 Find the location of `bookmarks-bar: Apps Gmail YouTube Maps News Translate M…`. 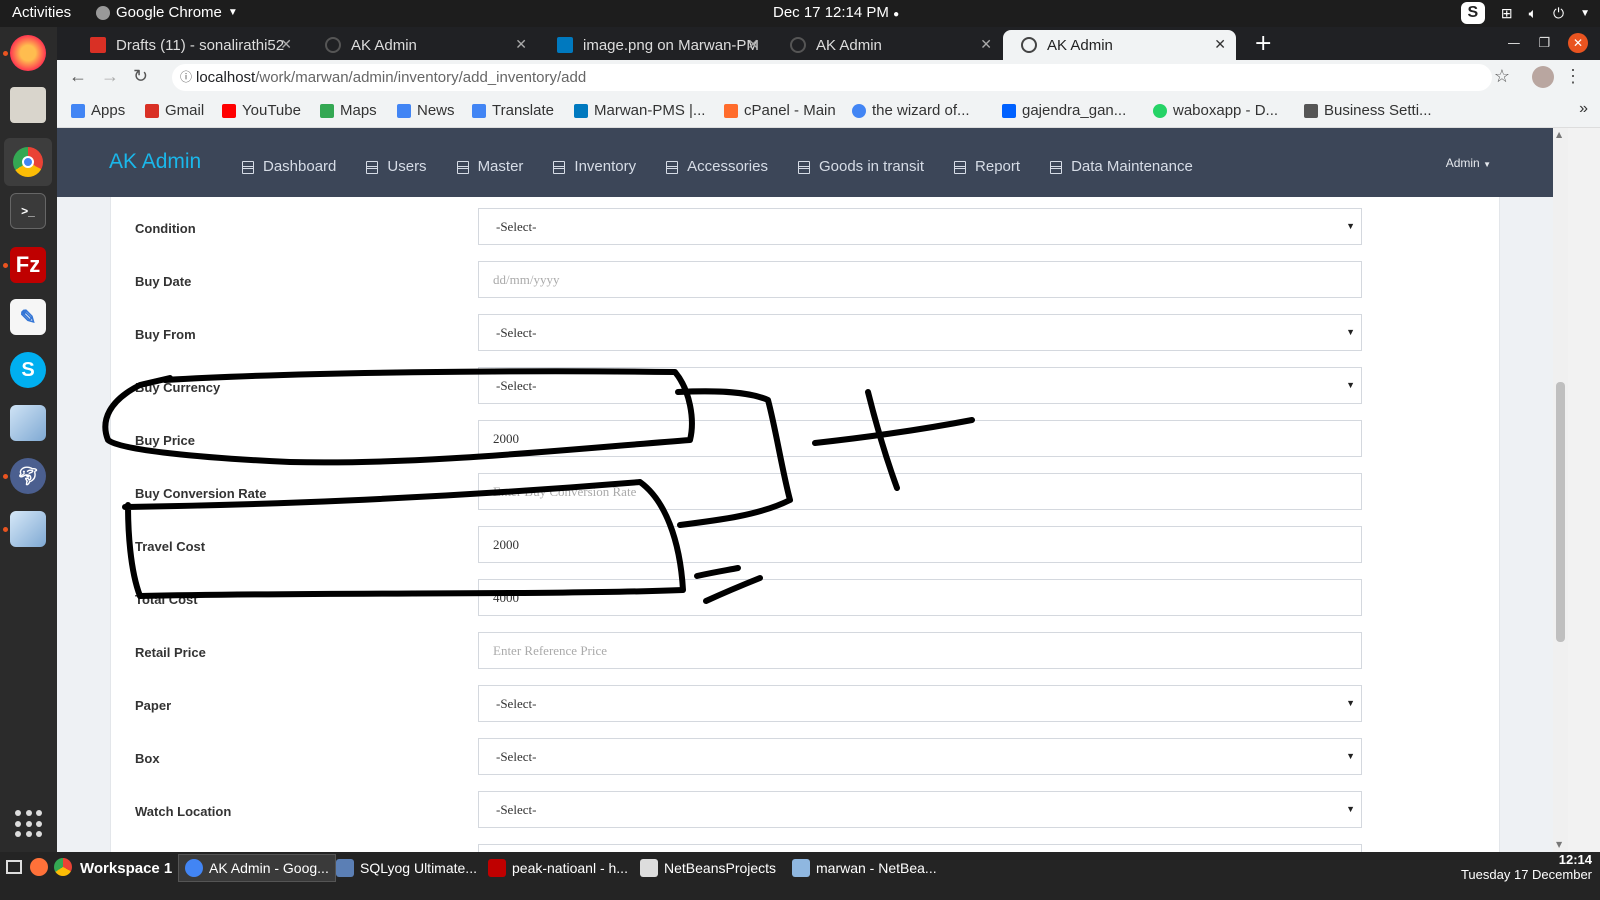

bookmarks-bar: Apps Gmail YouTube Maps News Translate M… is located at coordinates (828, 111).